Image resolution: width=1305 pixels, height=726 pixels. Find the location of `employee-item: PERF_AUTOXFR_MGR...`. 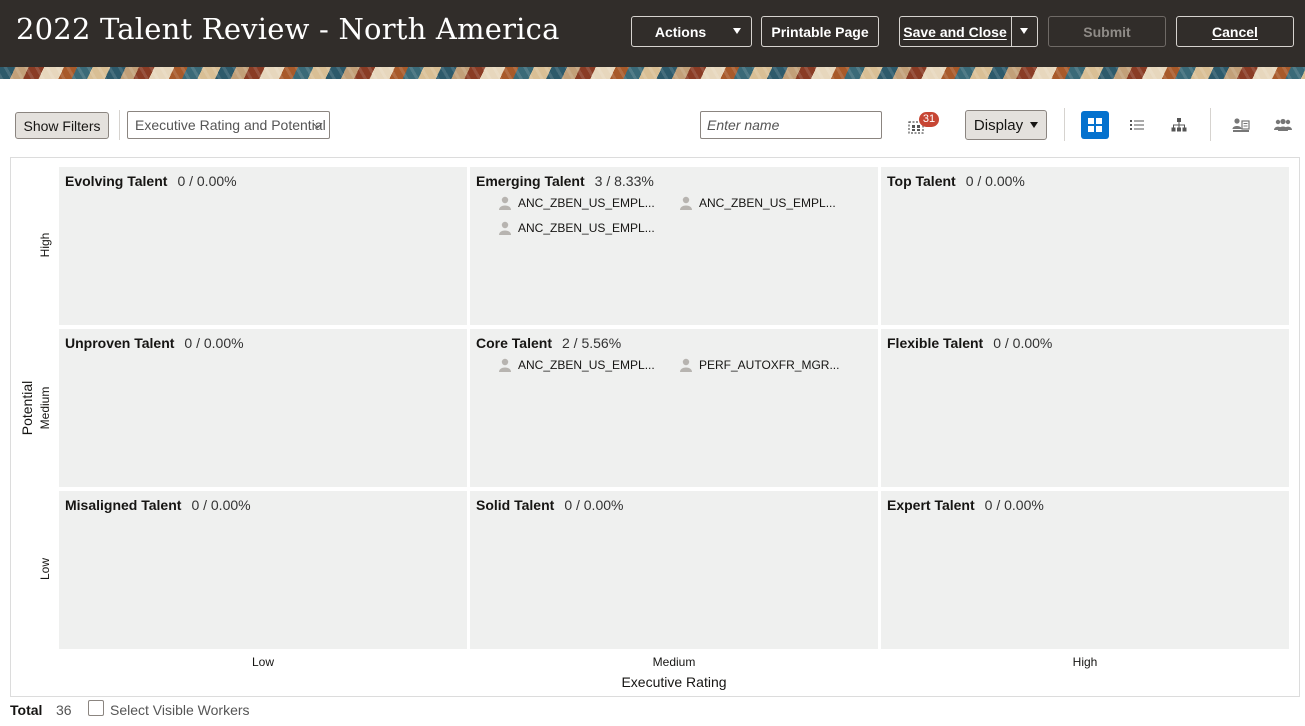

employee-item: PERF_AUTOXFR_MGR... is located at coordinates (759, 365).